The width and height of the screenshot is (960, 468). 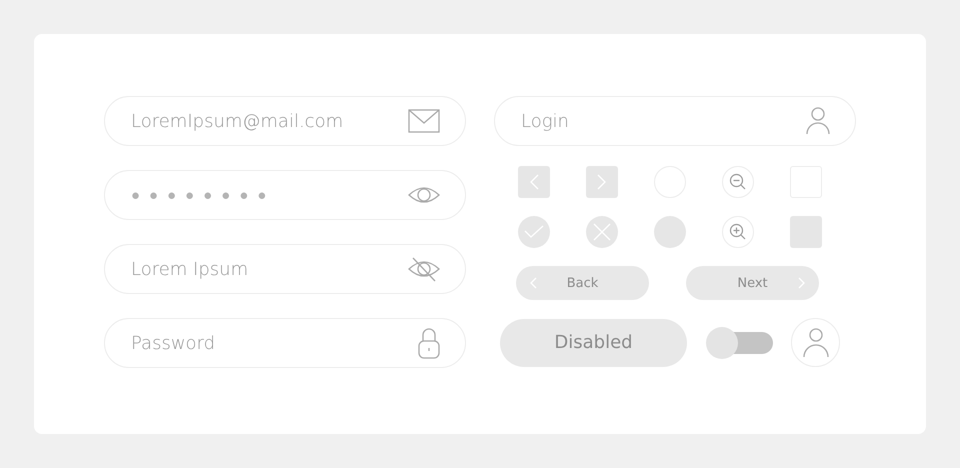 What do you see at coordinates (739, 342) in the screenshot?
I see `toggle-switch` at bounding box center [739, 342].